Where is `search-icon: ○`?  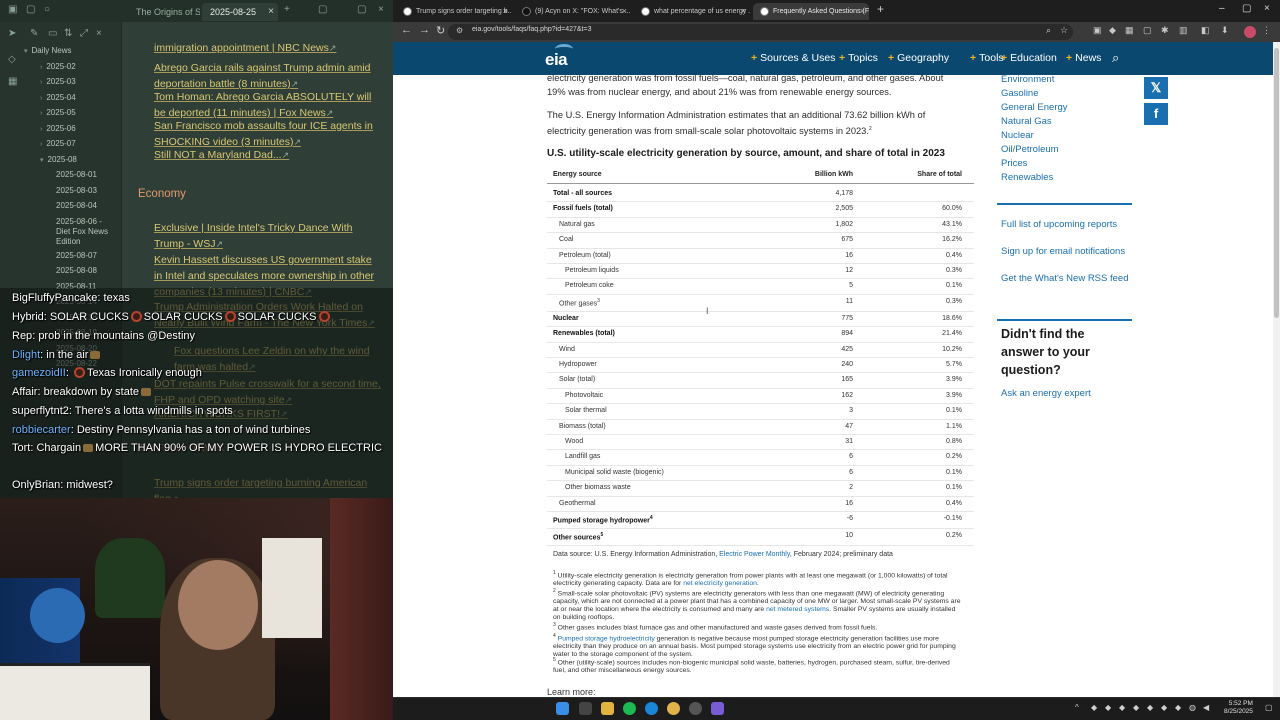 search-icon: ○ is located at coordinates (47, 9).